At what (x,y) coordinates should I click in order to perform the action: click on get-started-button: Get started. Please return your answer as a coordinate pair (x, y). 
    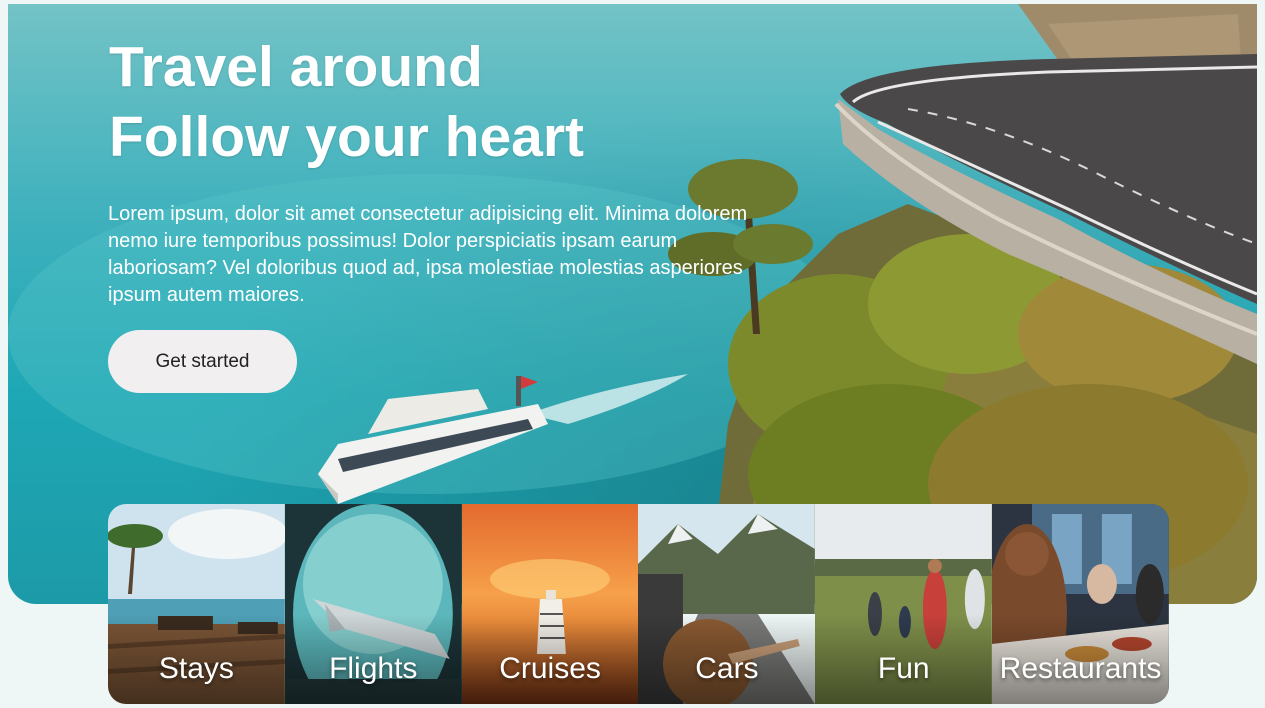
    Looking at the image, I should click on (202, 361).